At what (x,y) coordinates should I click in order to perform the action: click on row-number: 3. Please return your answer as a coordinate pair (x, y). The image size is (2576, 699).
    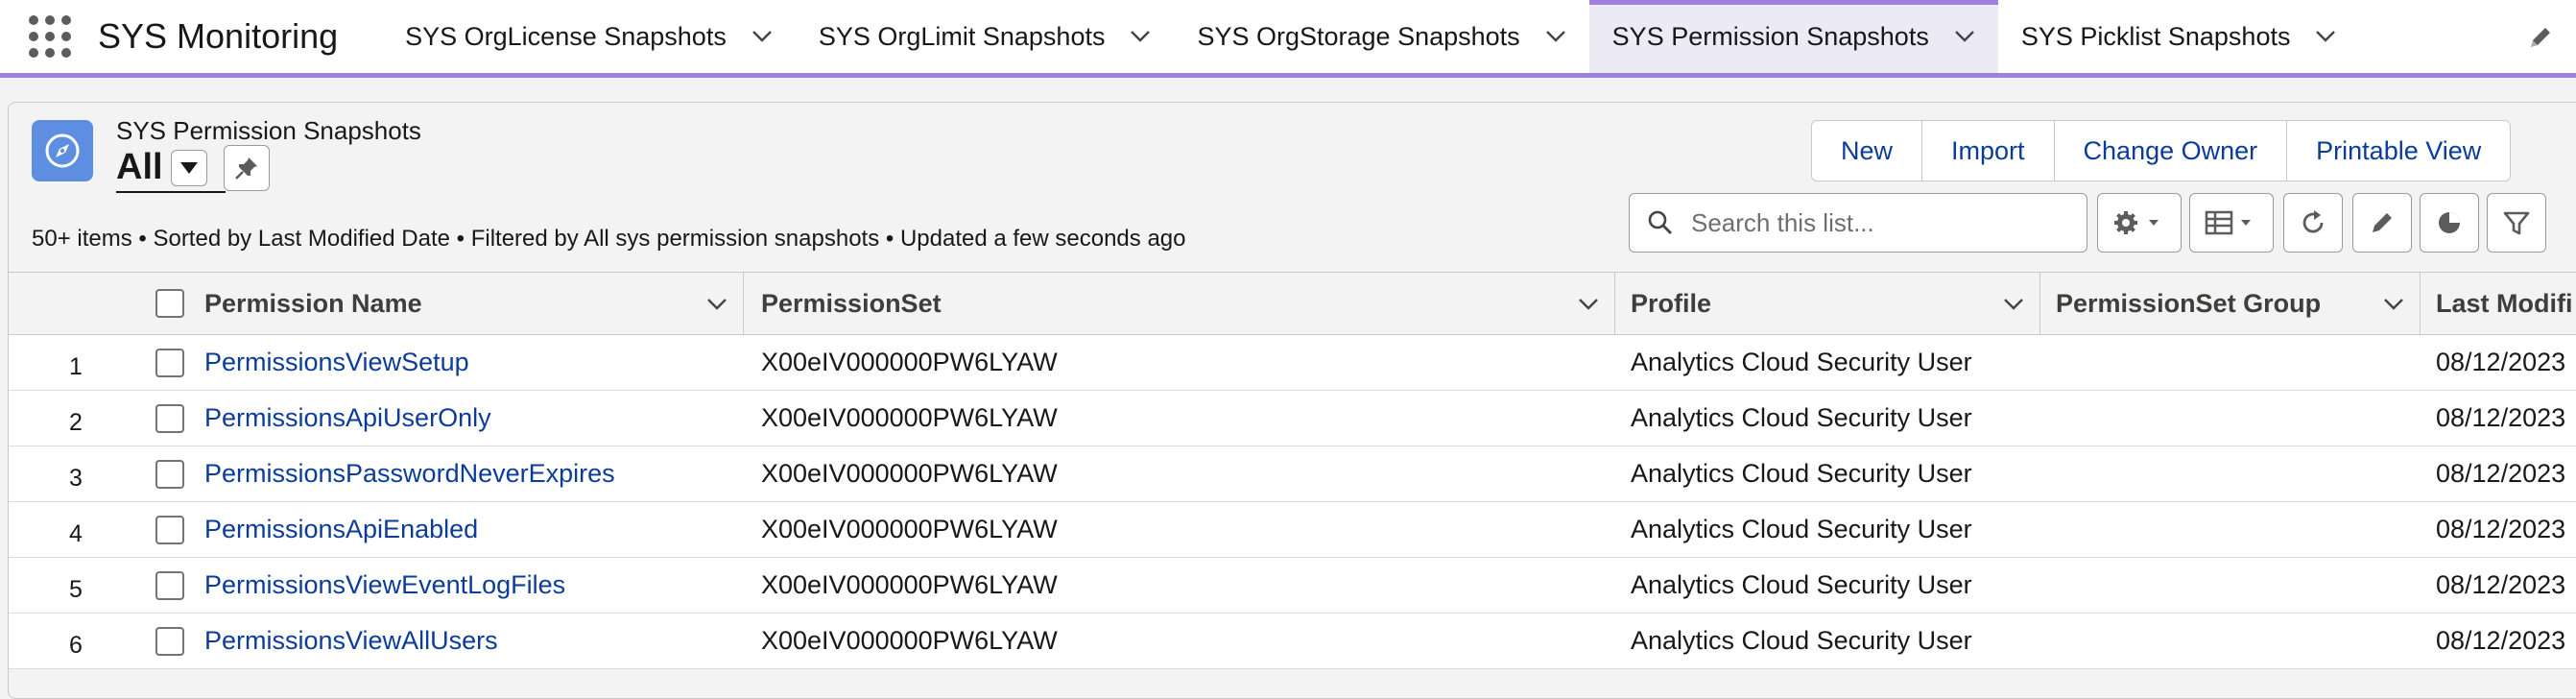
    Looking at the image, I should click on (76, 478).